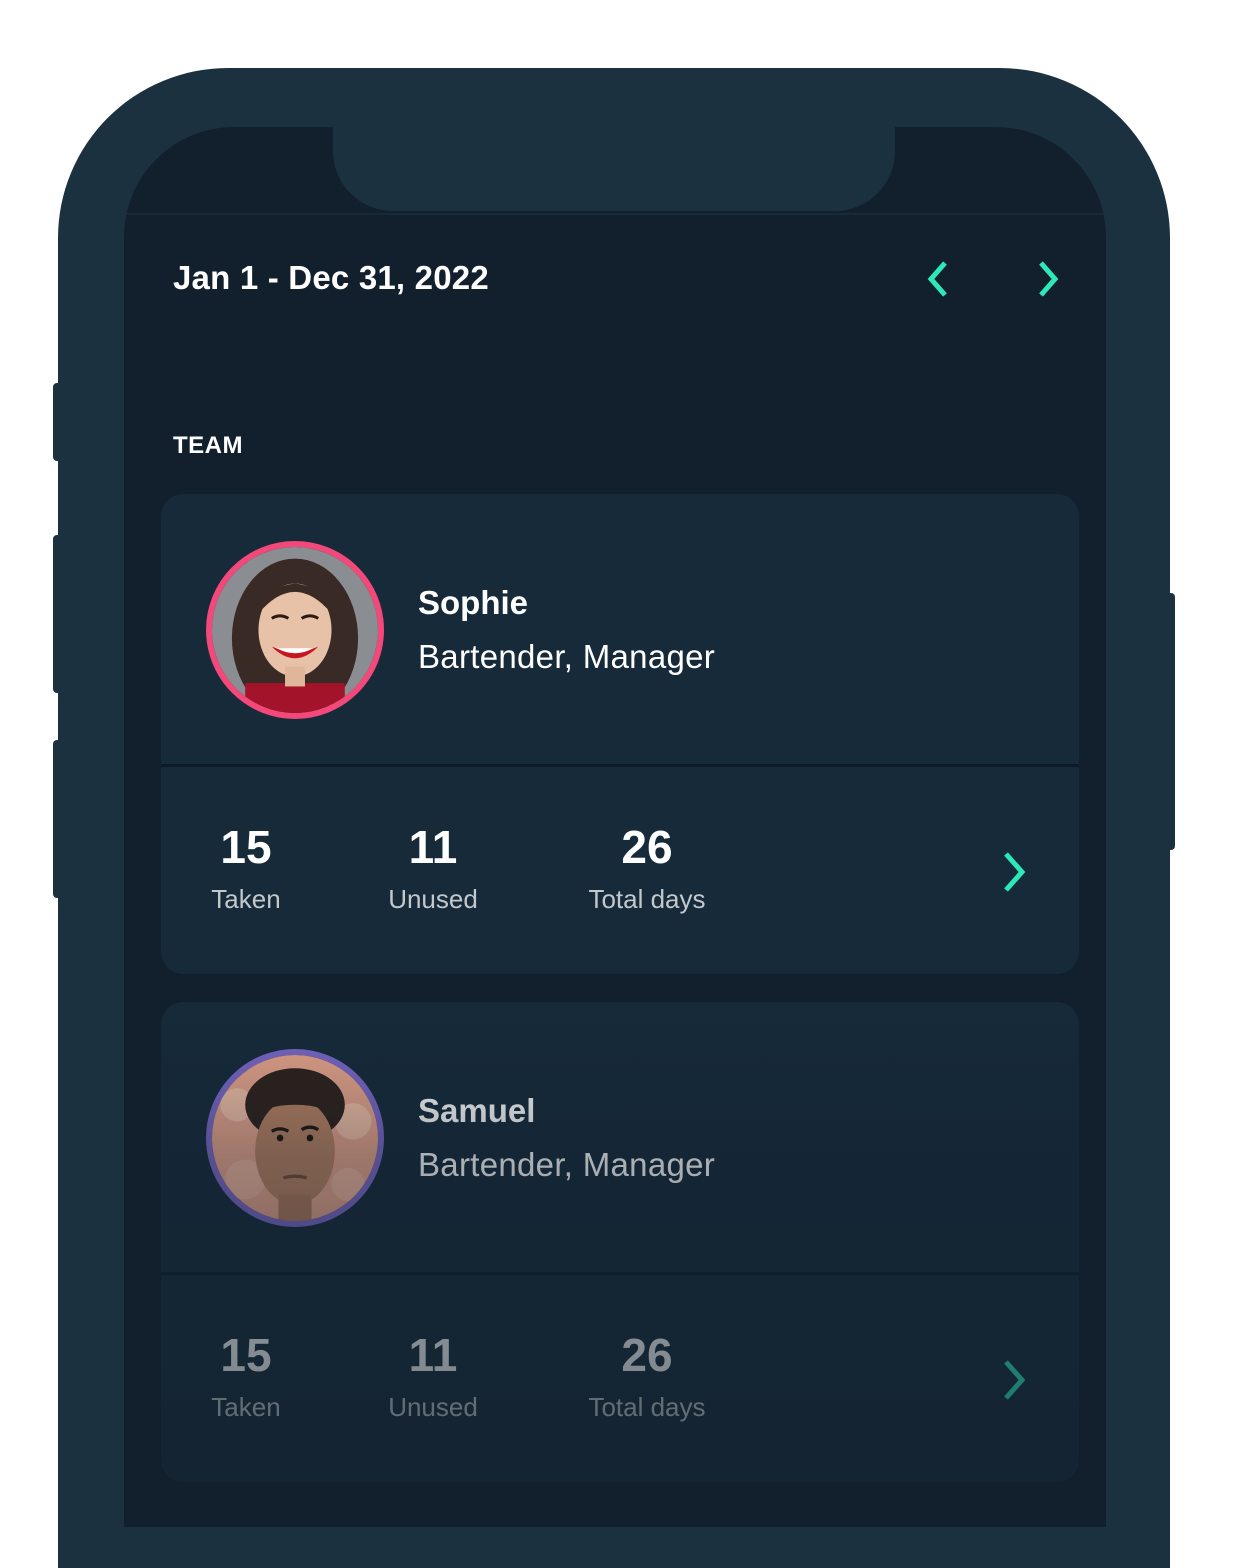  What do you see at coordinates (473, 602) in the screenshot?
I see `member-name: Sophie` at bounding box center [473, 602].